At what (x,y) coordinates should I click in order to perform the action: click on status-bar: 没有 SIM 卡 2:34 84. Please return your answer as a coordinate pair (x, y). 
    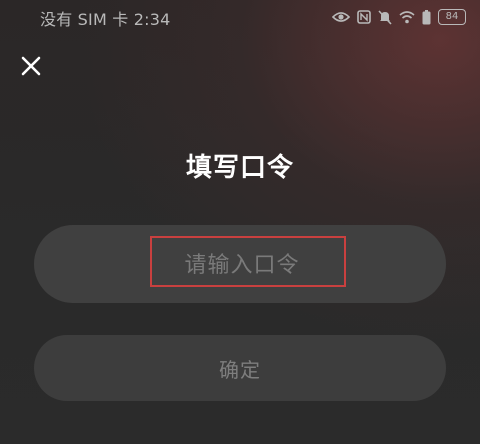
    Looking at the image, I should click on (240, 18).